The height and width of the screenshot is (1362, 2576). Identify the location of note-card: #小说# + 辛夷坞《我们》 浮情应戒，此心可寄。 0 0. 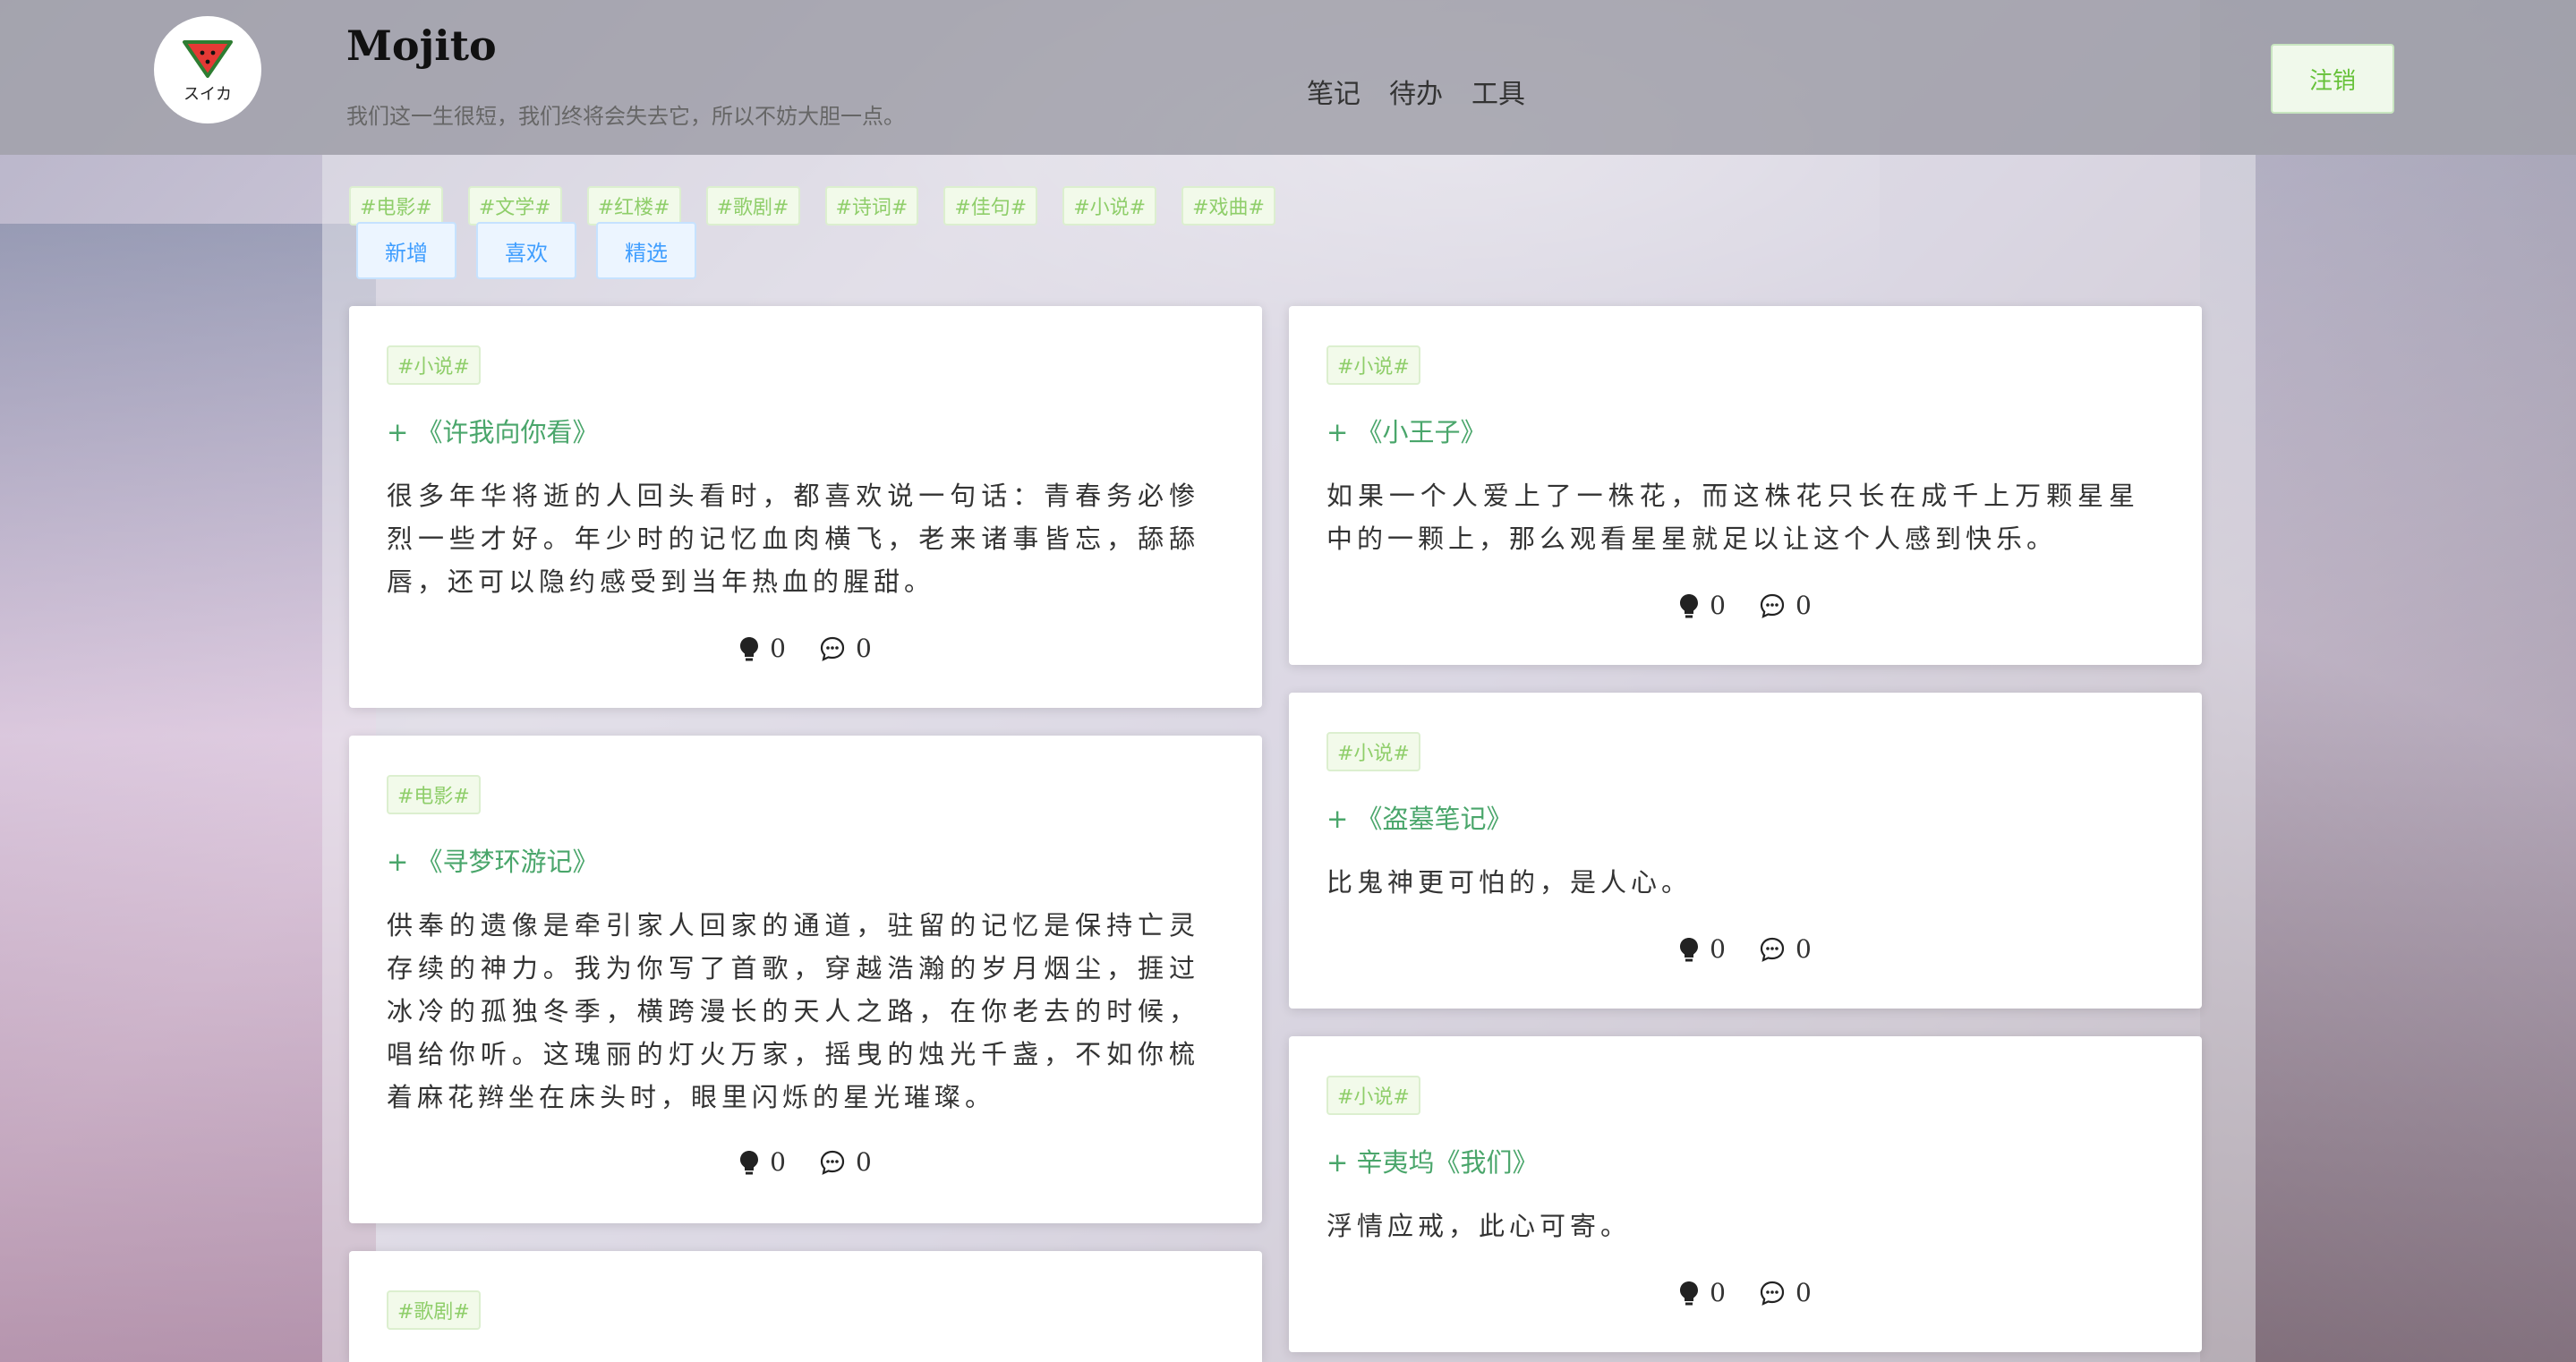
(1745, 1194).